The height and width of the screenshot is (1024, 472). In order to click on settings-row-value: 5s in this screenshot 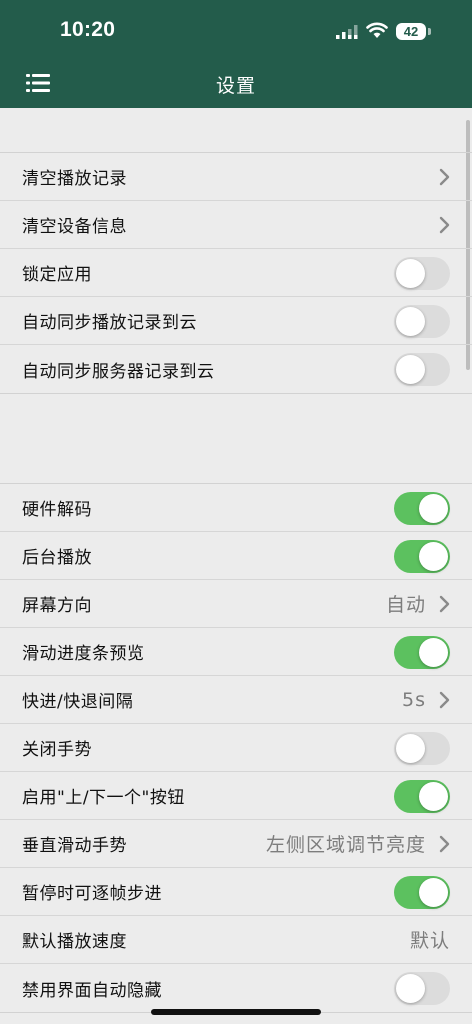, I will do `click(414, 699)`.